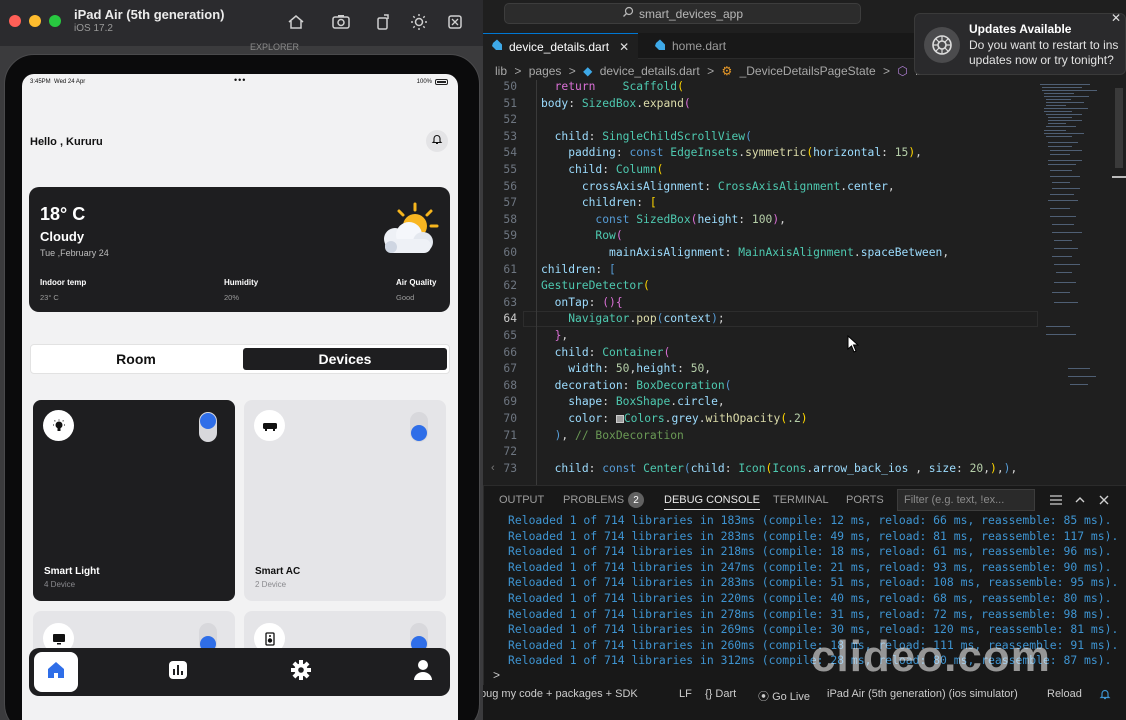 The height and width of the screenshot is (720, 1126). I want to click on gear-icon, so click(301, 672).